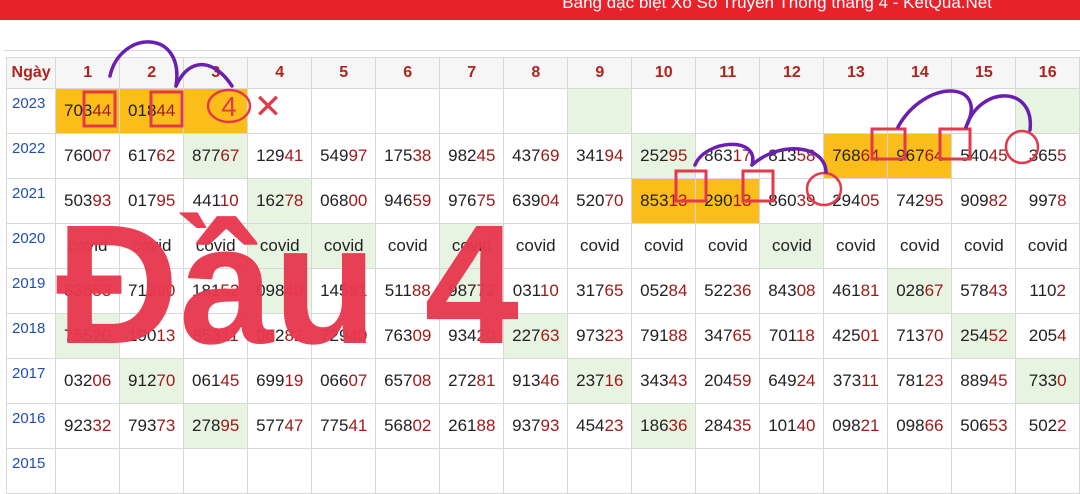 This screenshot has height=494, width=1080. What do you see at coordinates (654, 290) in the screenshot?
I see `result-head-digits: 052` at bounding box center [654, 290].